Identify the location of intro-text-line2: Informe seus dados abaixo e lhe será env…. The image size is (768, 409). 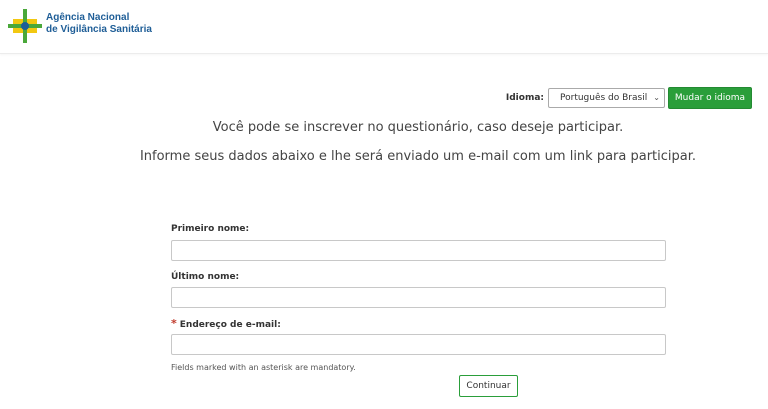
(418, 156).